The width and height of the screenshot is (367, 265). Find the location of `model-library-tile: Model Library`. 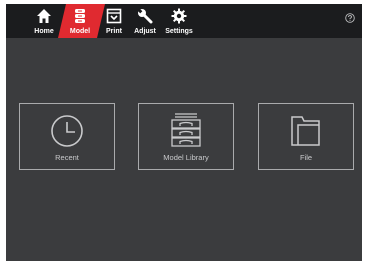

model-library-tile: Model Library is located at coordinates (186, 136).